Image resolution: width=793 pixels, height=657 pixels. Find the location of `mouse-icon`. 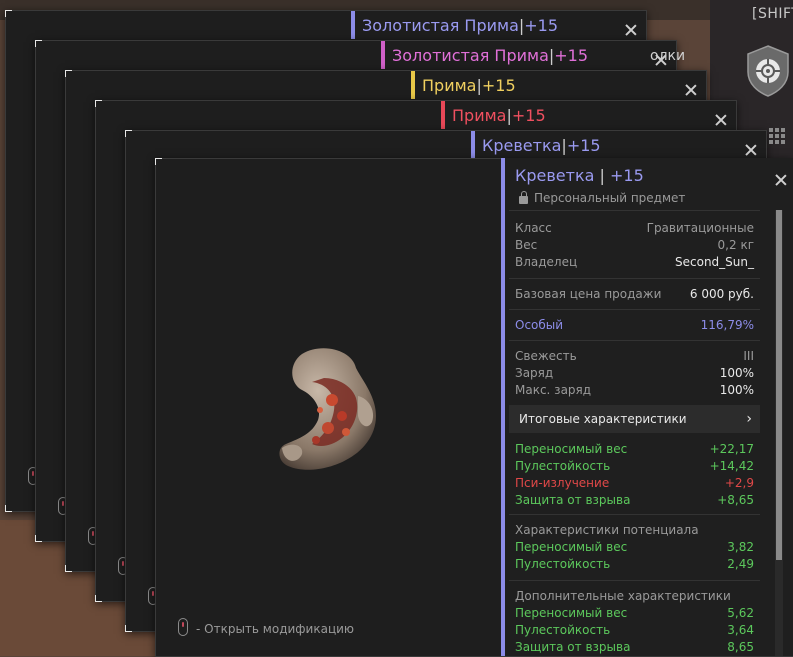

mouse-icon is located at coordinates (183, 627).